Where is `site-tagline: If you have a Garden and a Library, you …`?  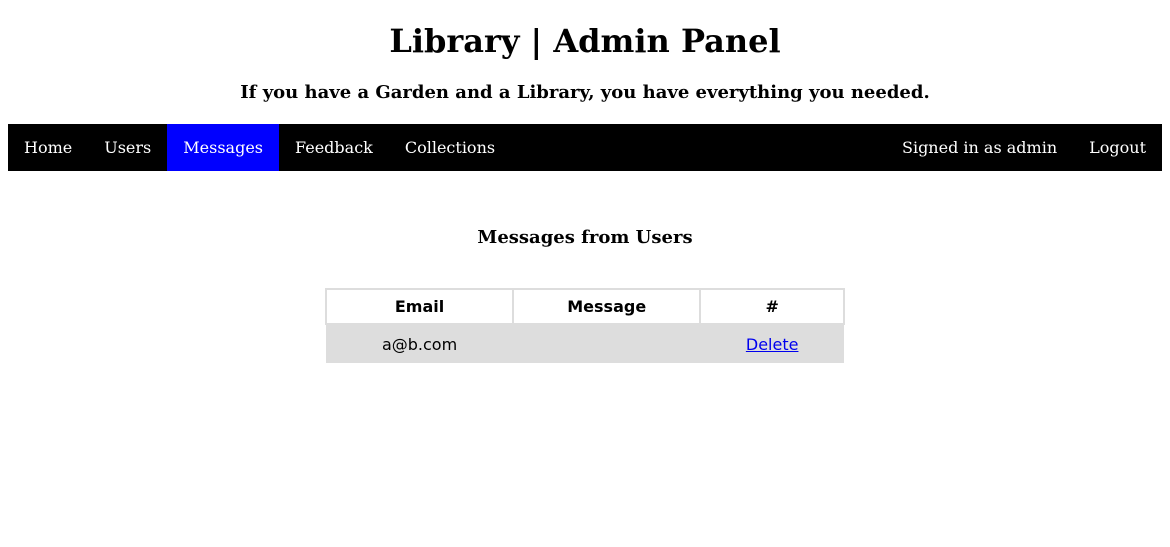
site-tagline: If you have a Garden and a Library, you … is located at coordinates (585, 92).